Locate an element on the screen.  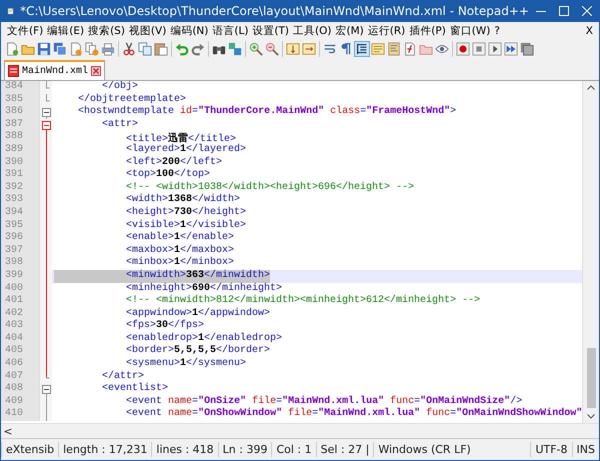
code-line: <maxbox>1</maxbox> is located at coordinates (179, 250).